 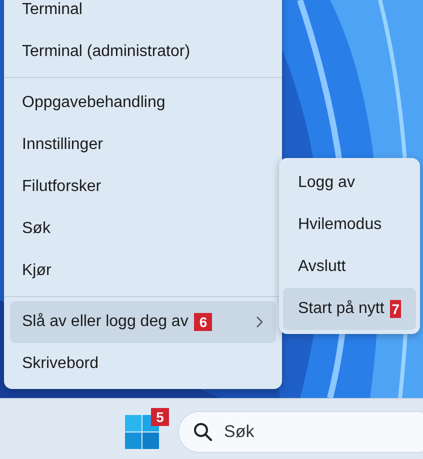 What do you see at coordinates (143, 322) in the screenshot?
I see `menu-item: Slå av eller logg deg av 6` at bounding box center [143, 322].